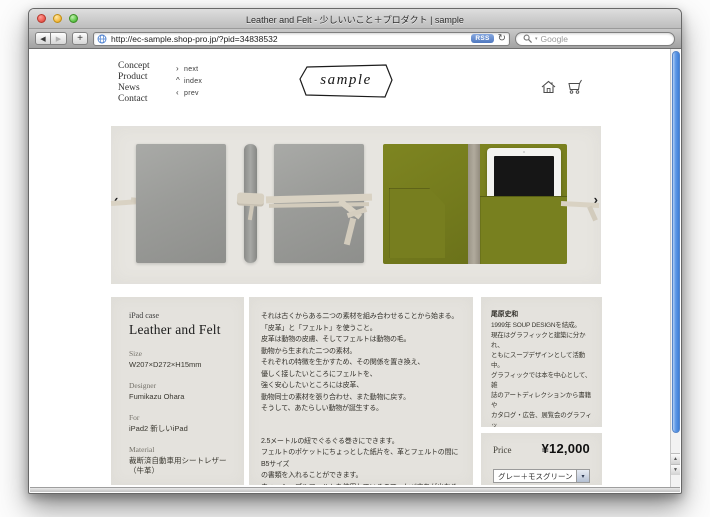  I want to click on pager-prev: ‹ prev, so click(189, 93).